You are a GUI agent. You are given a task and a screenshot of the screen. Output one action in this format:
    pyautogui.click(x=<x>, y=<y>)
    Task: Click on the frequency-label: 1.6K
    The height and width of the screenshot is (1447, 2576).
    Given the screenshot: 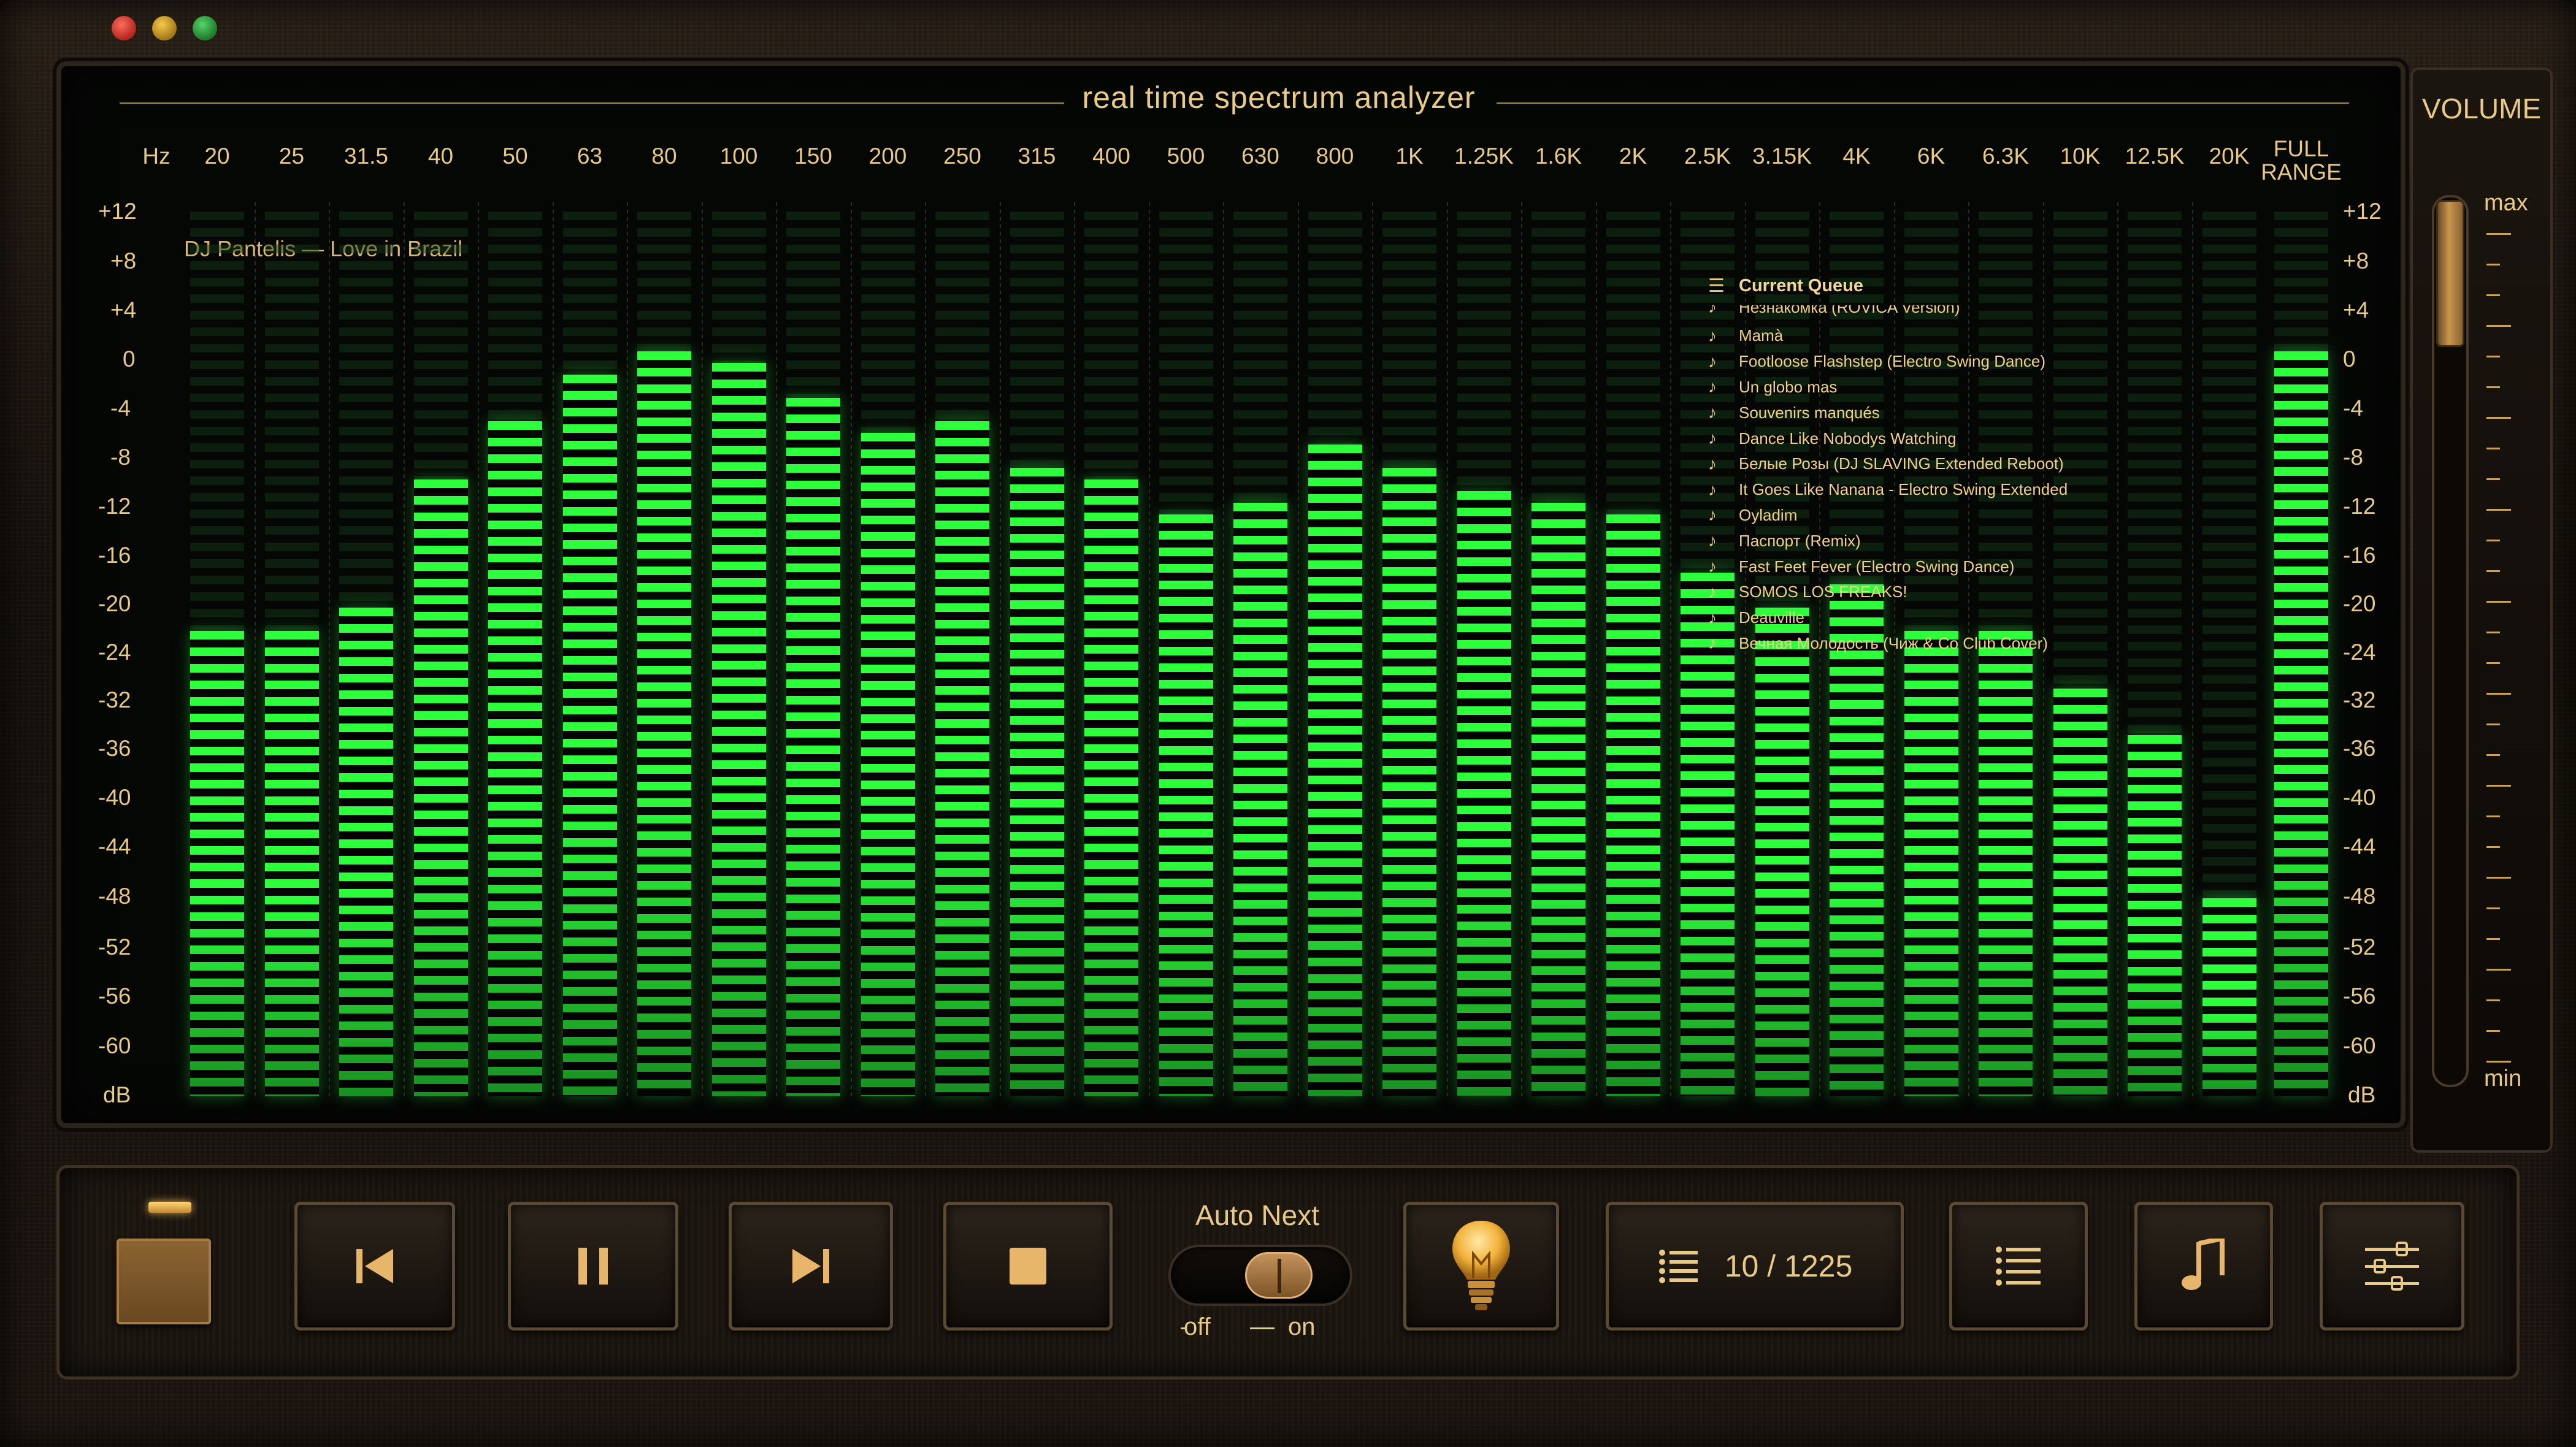 What is the action you would take?
    pyautogui.click(x=1558, y=156)
    